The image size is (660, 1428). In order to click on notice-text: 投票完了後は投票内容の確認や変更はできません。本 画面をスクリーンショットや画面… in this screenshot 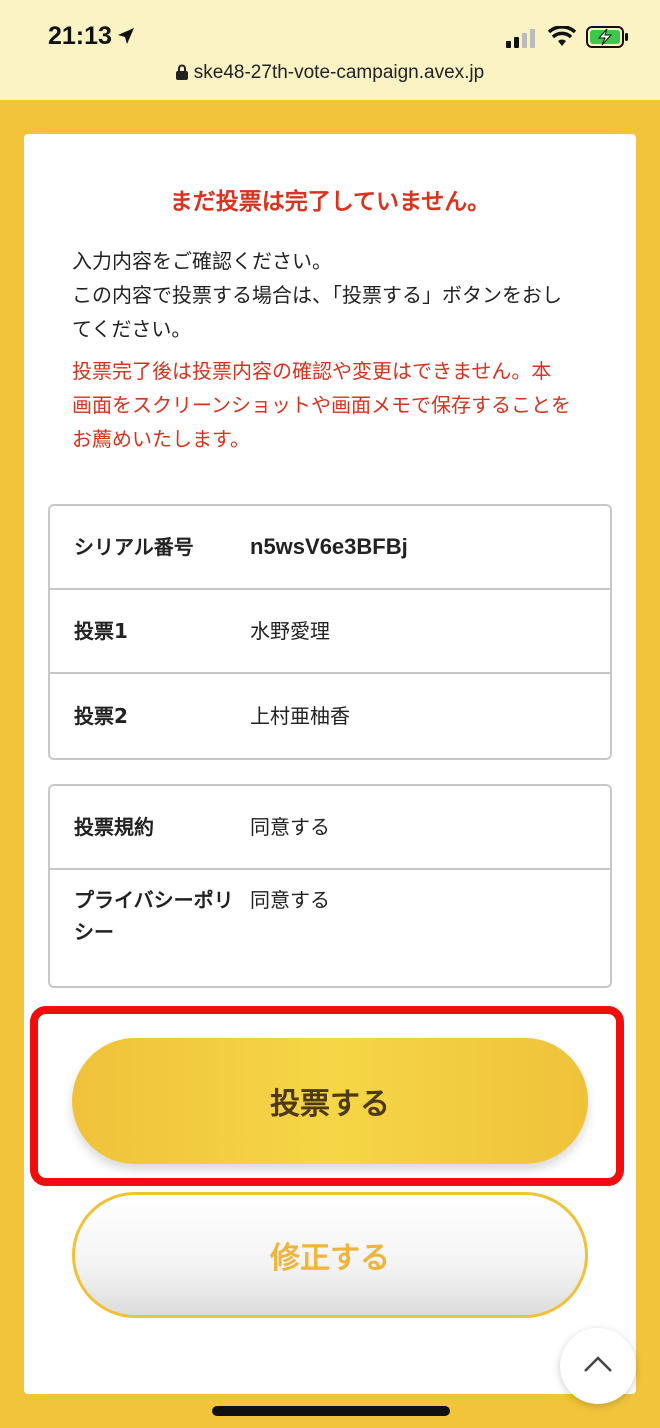, I will do `click(337, 405)`.